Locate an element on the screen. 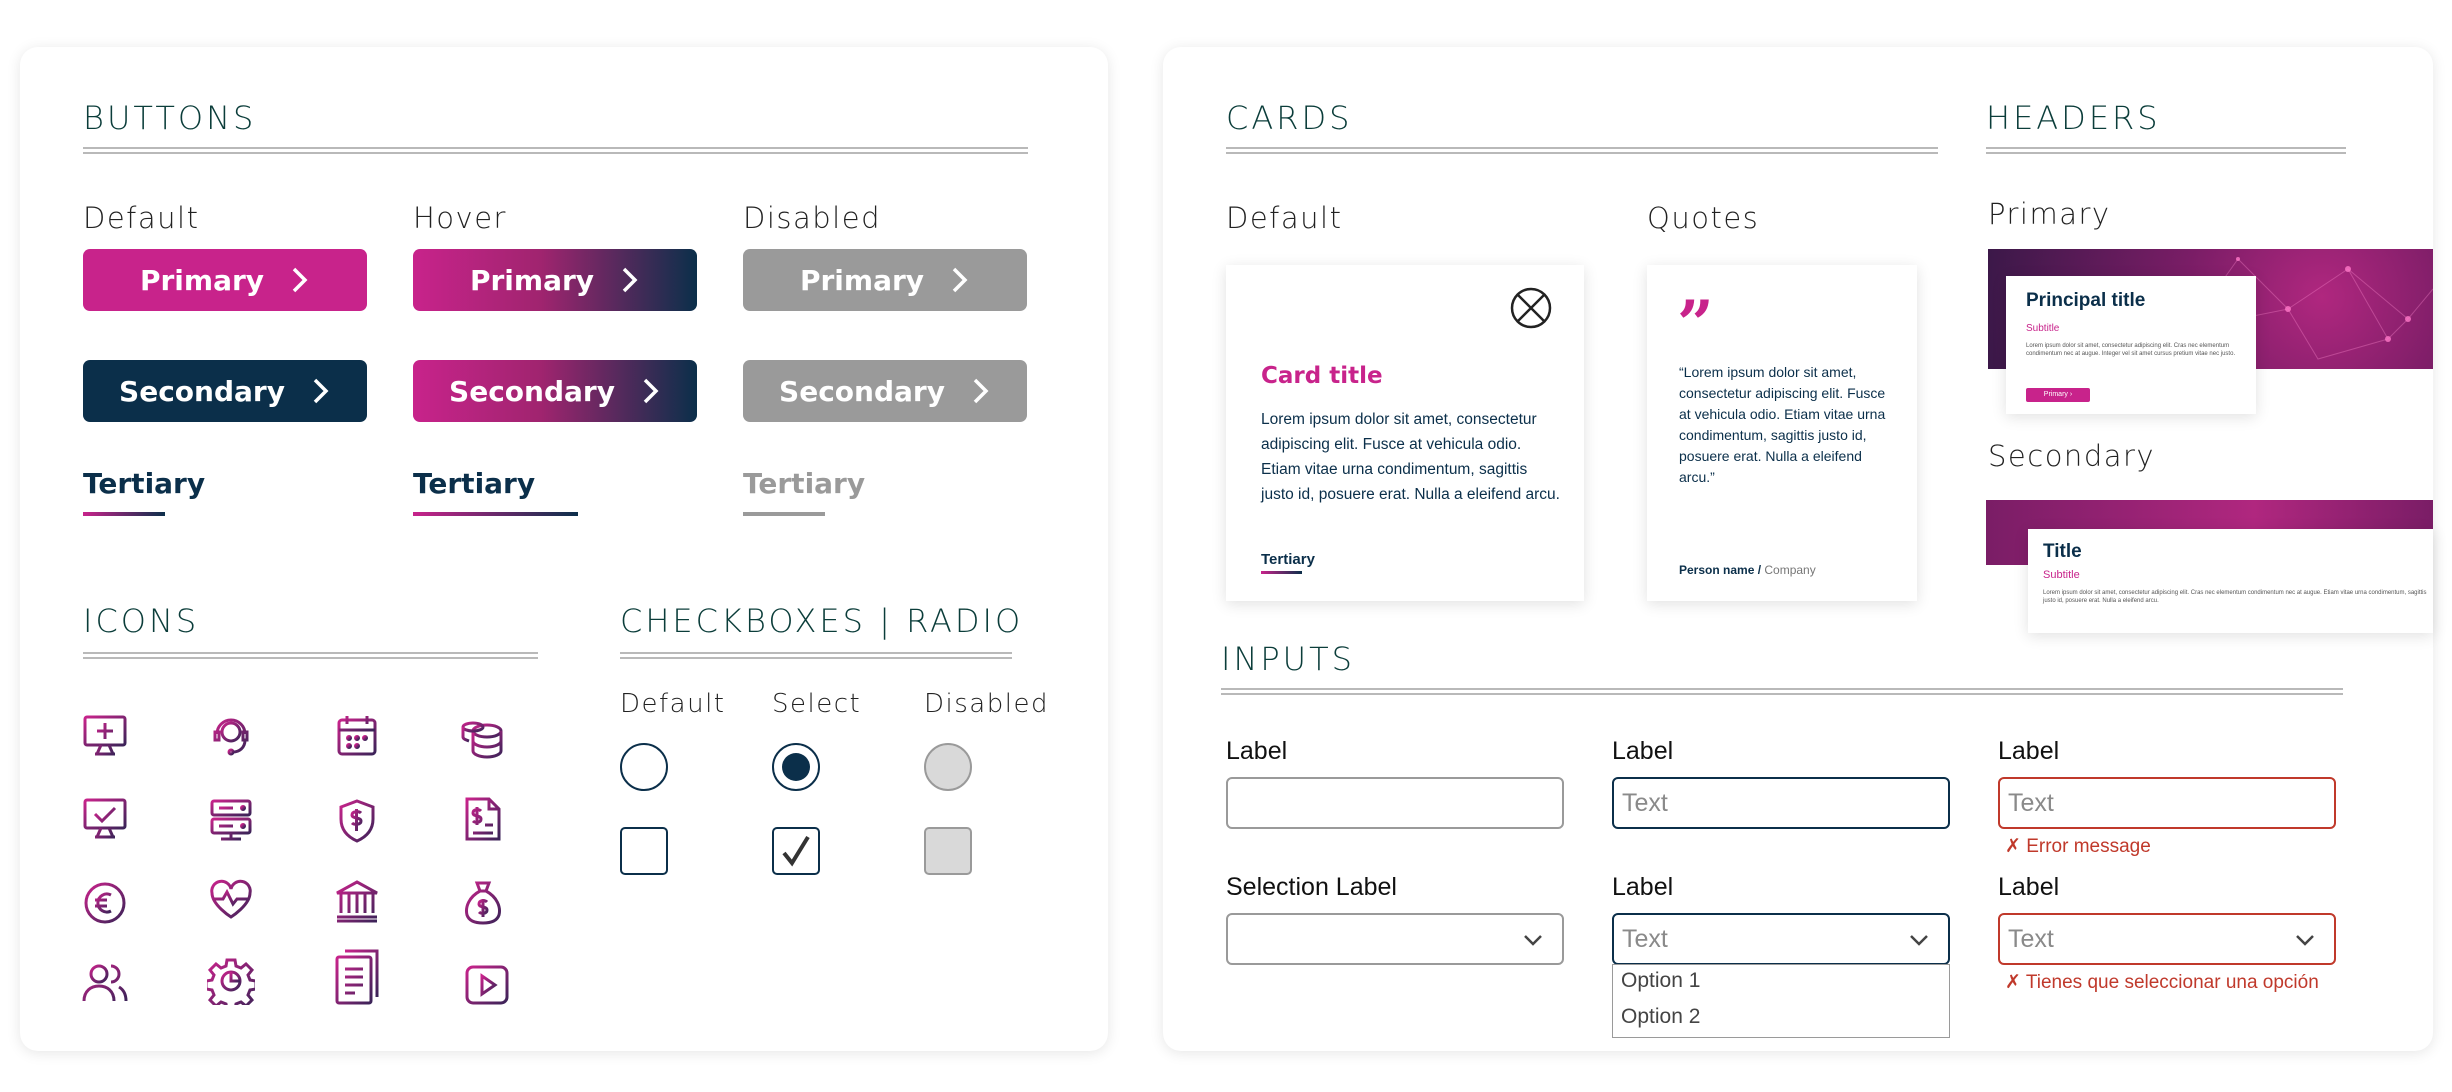 This screenshot has width=2452, height=1092. state-label-disabled: Disabled is located at coordinates (812, 218).